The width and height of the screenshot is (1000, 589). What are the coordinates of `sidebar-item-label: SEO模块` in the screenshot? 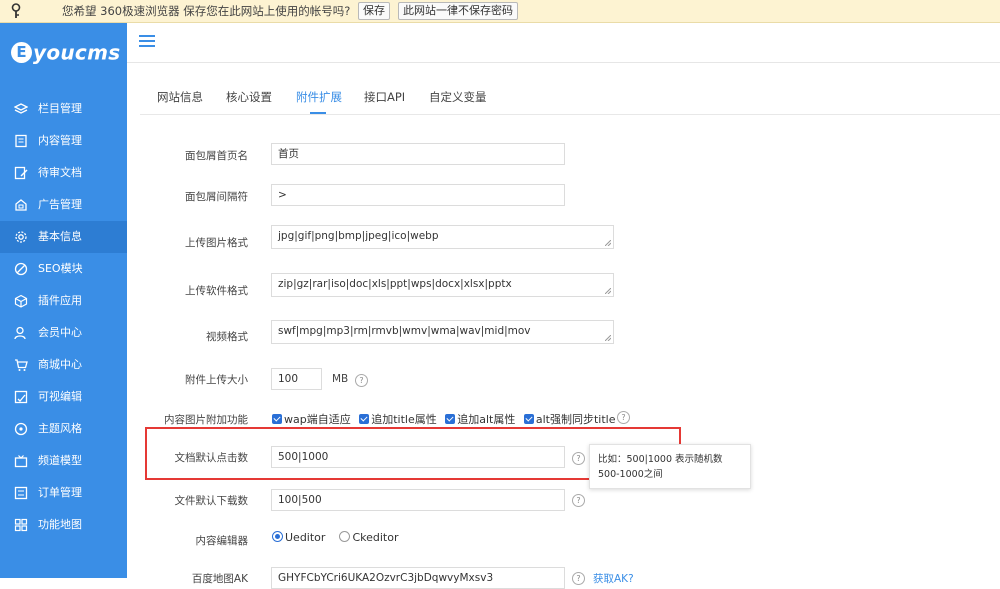 It's located at (60, 268).